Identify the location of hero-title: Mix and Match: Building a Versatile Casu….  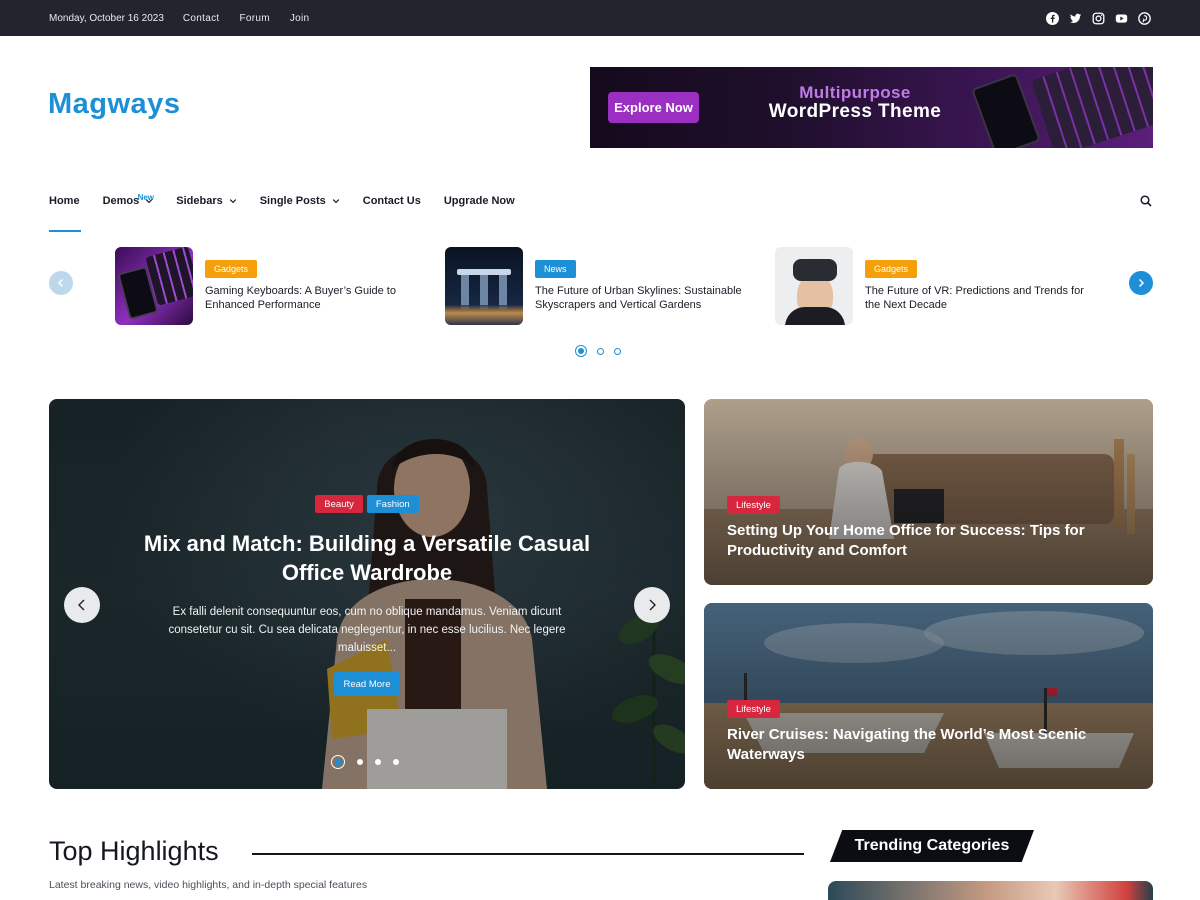
(367, 558).